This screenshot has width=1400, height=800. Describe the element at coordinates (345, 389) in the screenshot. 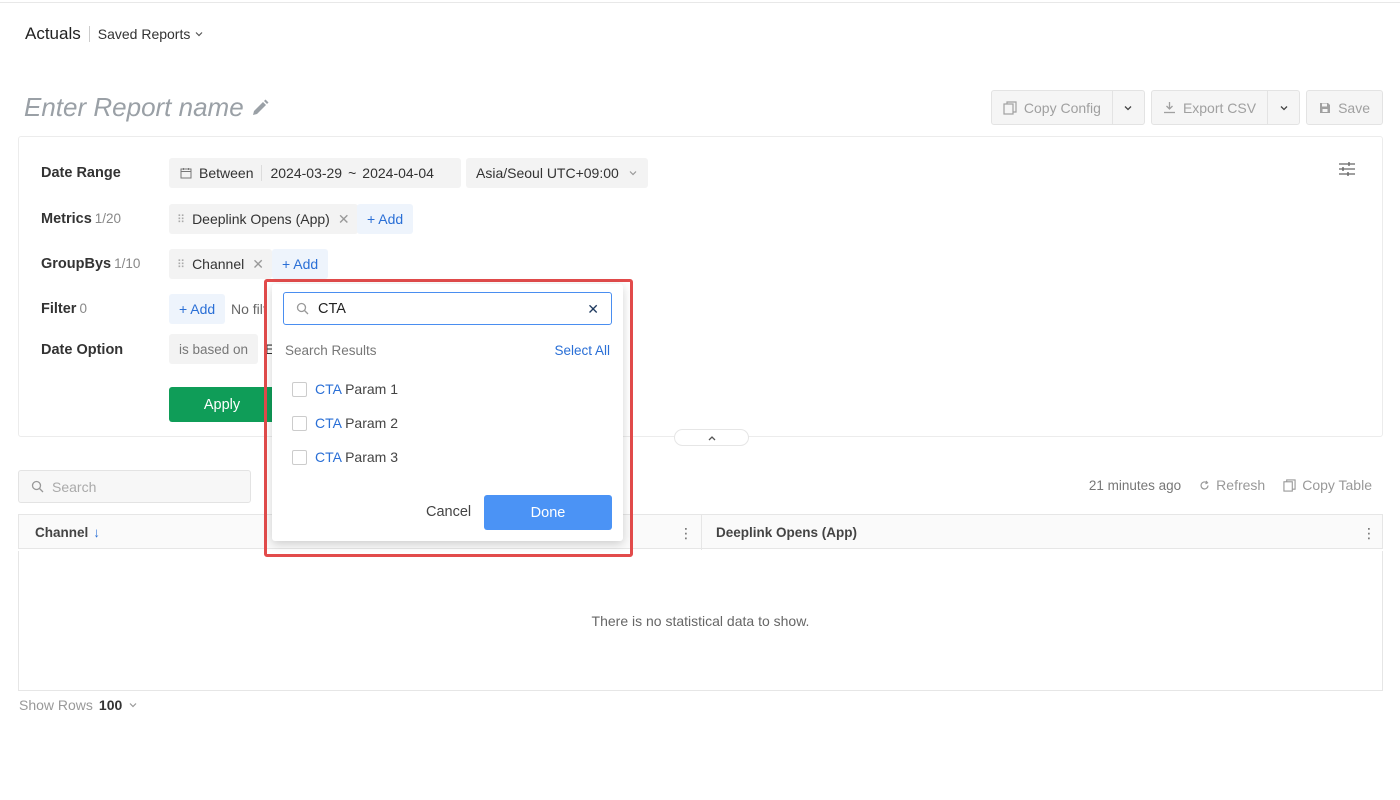

I see `option-item: CTA Param 1` at that location.